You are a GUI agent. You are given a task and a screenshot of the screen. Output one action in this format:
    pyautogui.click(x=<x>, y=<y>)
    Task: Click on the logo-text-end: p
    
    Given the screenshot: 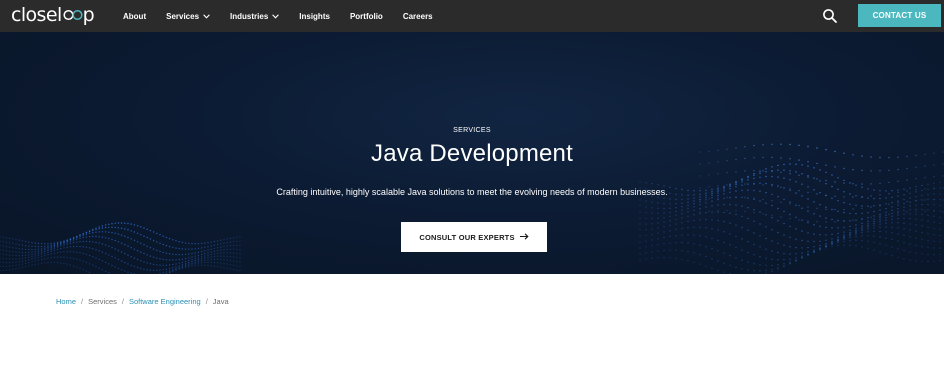 What is the action you would take?
    pyautogui.click(x=88, y=15)
    